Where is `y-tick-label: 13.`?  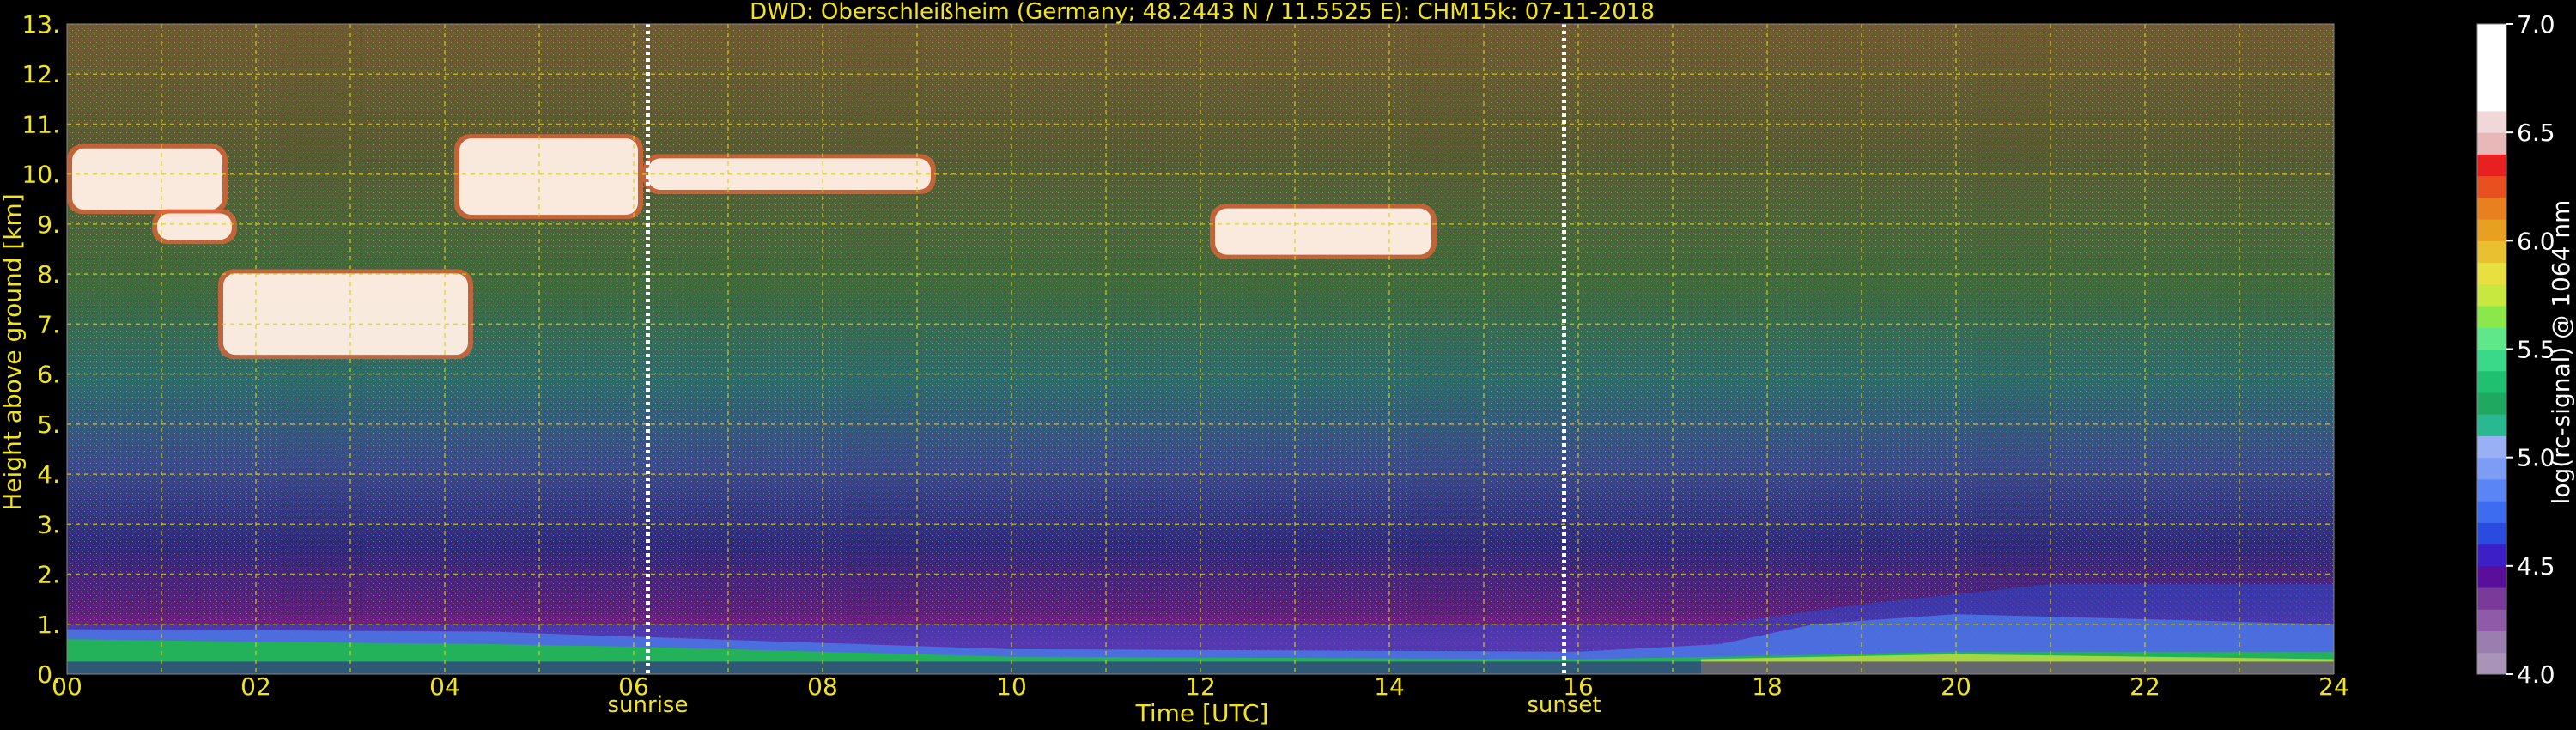
y-tick-label: 13. is located at coordinates (40, 24).